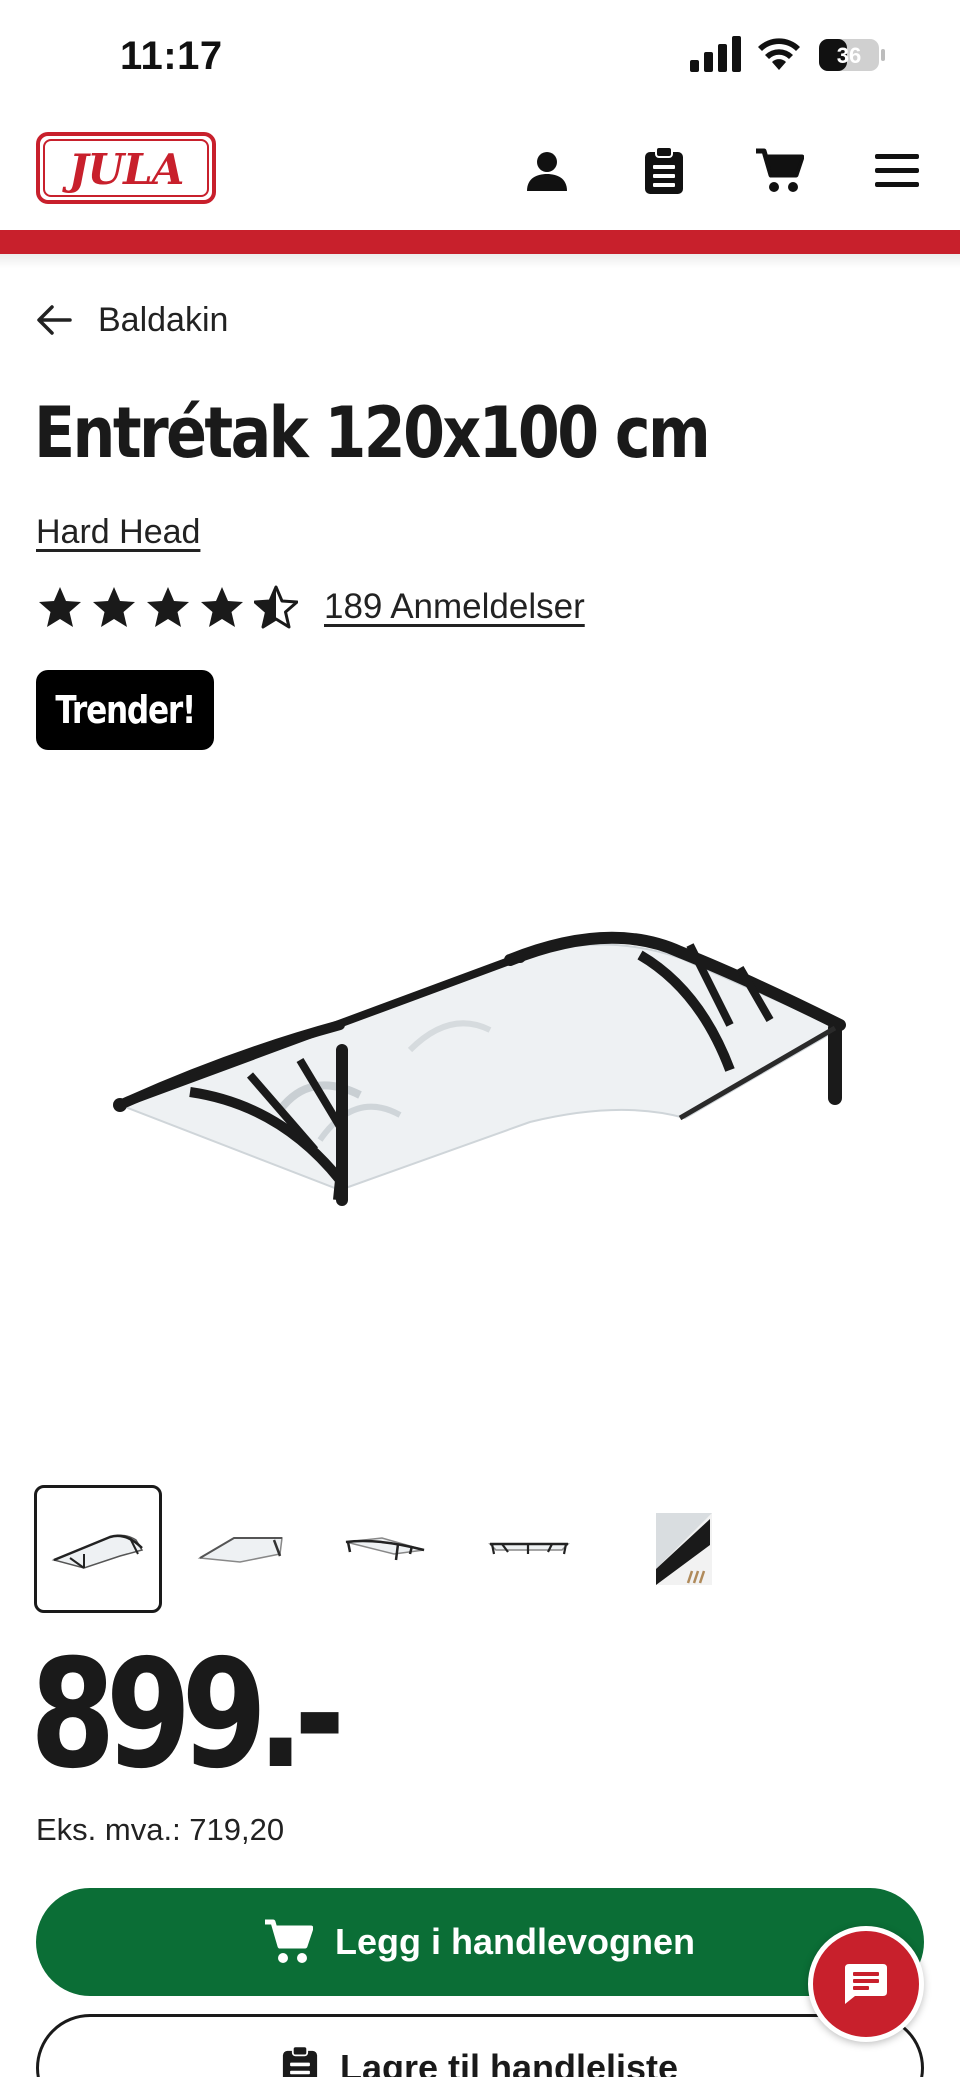 The height and width of the screenshot is (2077, 960). What do you see at coordinates (480, 242) in the screenshot?
I see `header-red-band` at bounding box center [480, 242].